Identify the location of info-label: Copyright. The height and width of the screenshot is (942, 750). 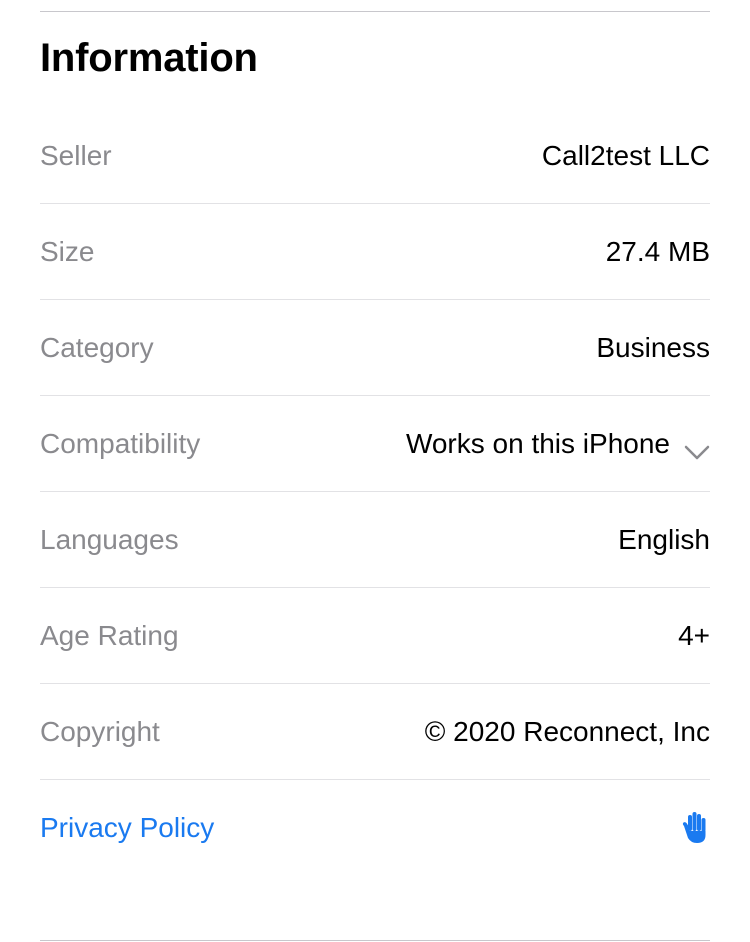
(100, 731).